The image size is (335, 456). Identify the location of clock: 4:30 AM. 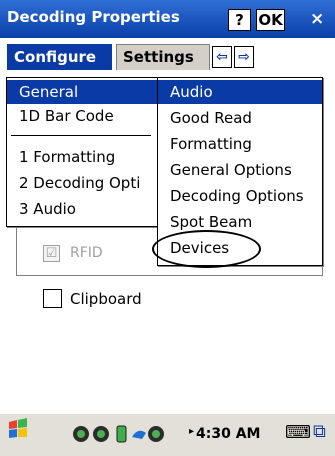
(228, 434).